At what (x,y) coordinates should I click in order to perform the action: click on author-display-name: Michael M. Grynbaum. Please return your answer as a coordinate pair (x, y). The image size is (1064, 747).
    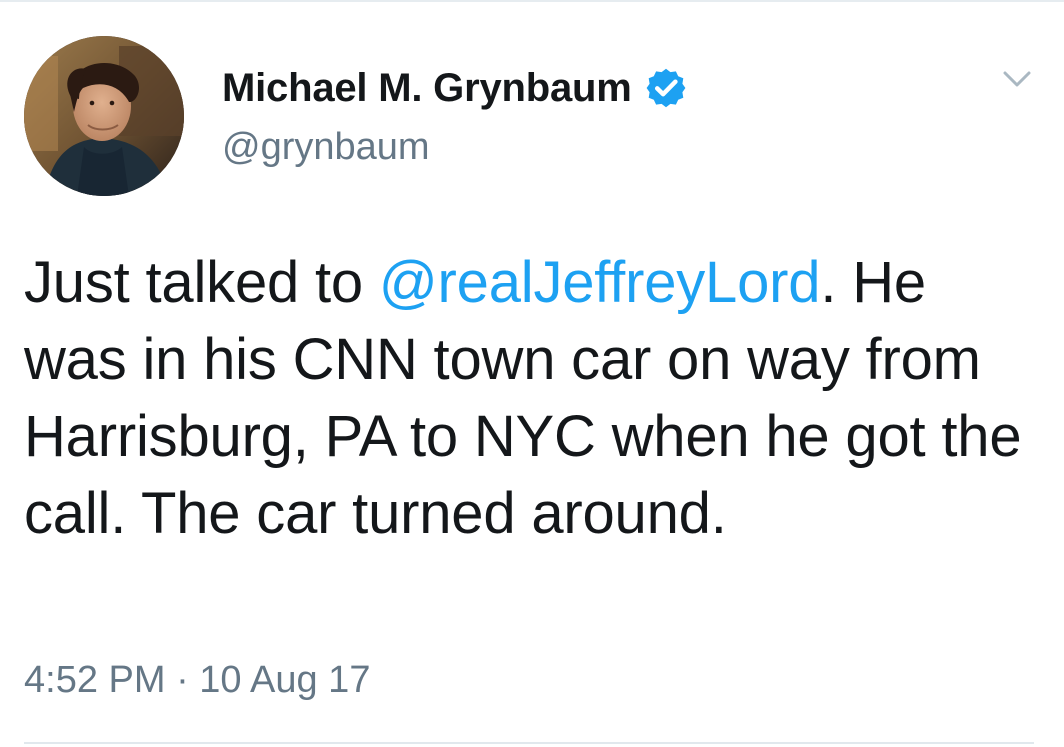
    Looking at the image, I should click on (427, 88).